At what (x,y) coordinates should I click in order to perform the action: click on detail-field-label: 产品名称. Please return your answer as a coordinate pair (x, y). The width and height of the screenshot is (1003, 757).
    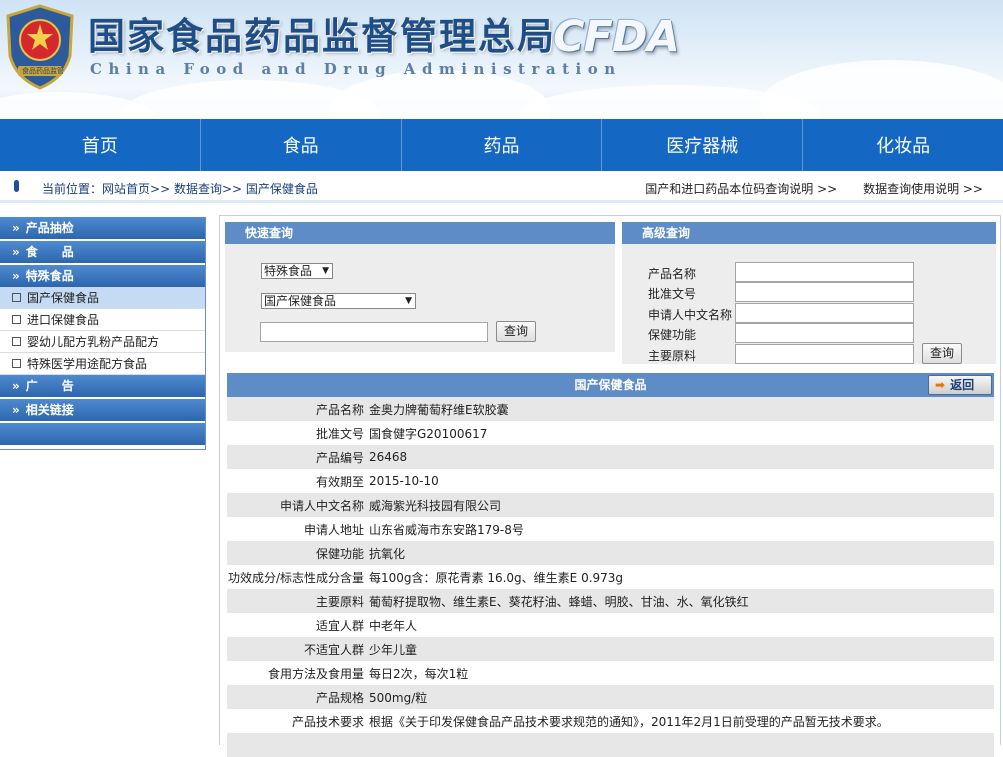
    Looking at the image, I should click on (297, 409).